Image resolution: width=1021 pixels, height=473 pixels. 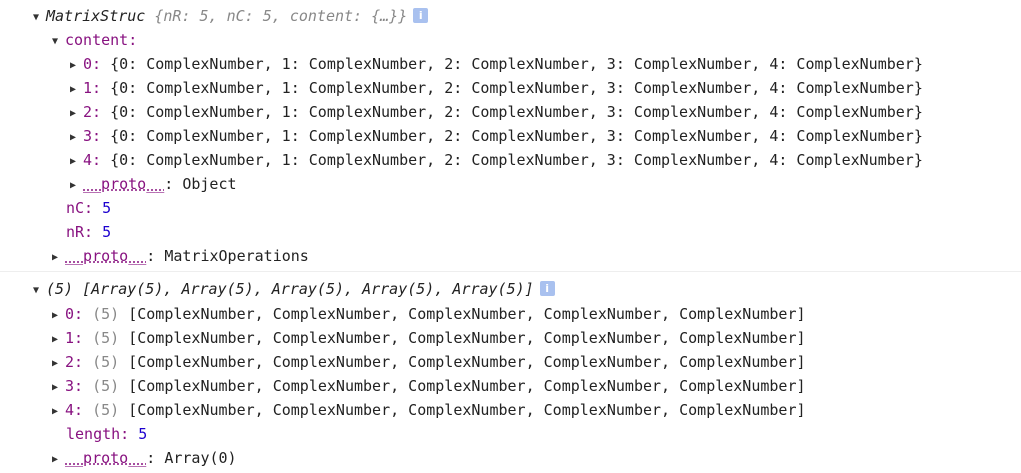 I want to click on content-proto-row: ▶ __proto__: Object, so click(x=153, y=184).